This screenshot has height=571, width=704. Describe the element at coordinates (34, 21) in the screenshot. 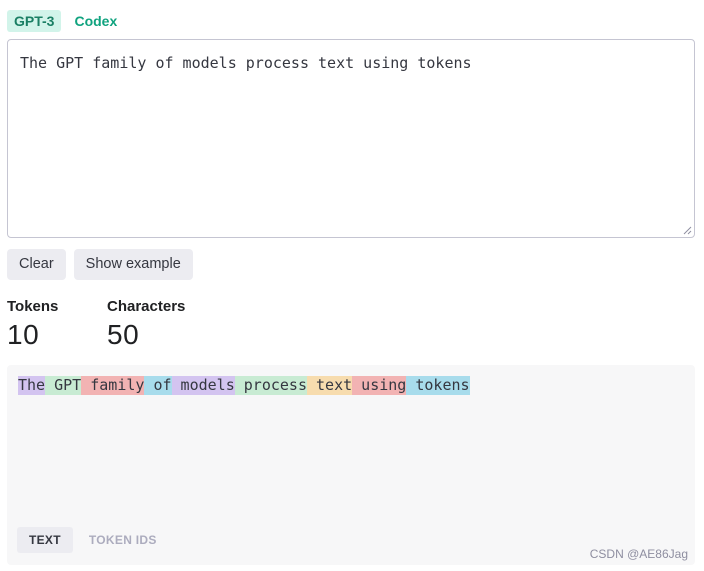

I see `tab-gpt3: GPT-3` at that location.